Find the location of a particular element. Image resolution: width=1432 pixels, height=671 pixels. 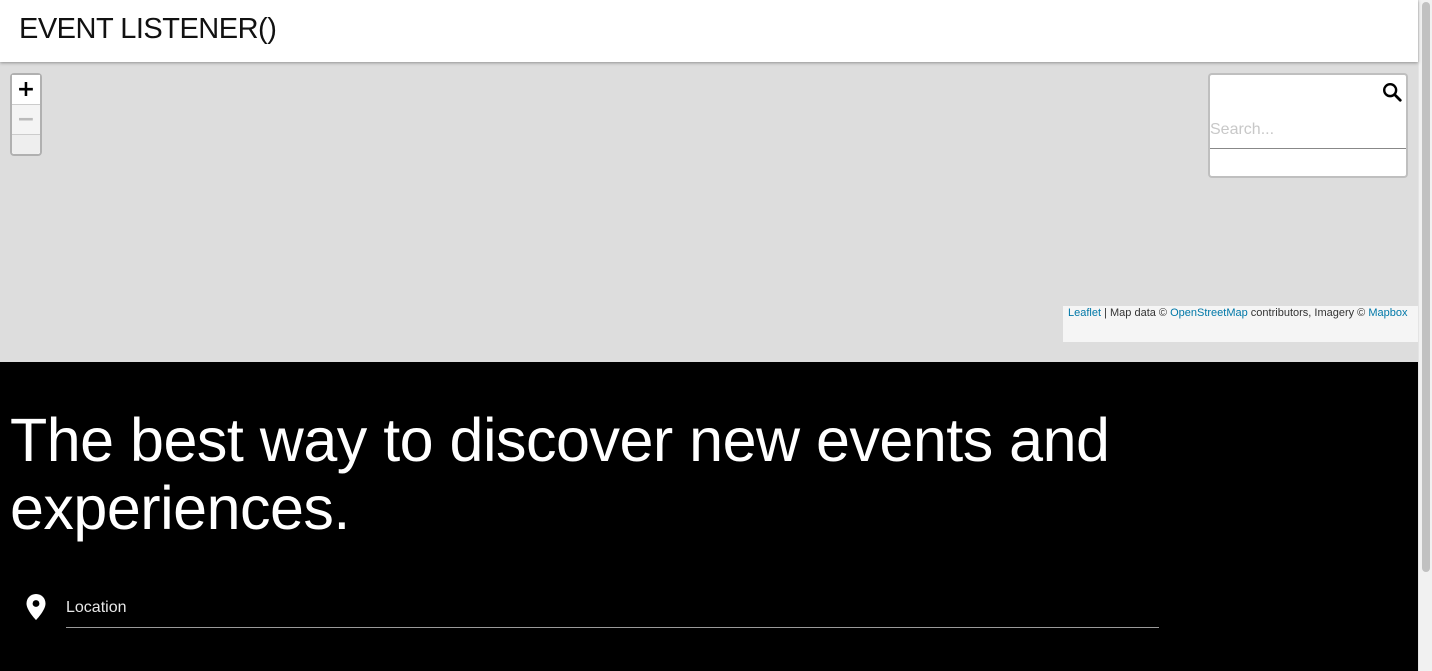

location-underline is located at coordinates (612, 627).